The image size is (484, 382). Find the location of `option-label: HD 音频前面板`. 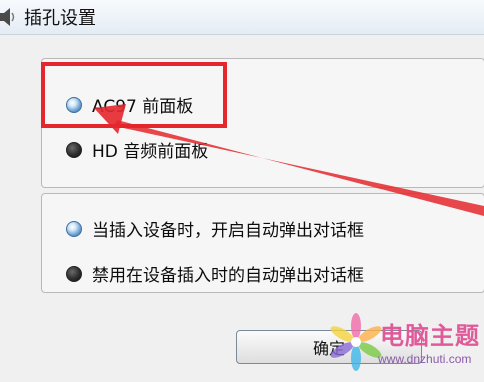

option-label: HD 音频前面板 is located at coordinates (150, 152).